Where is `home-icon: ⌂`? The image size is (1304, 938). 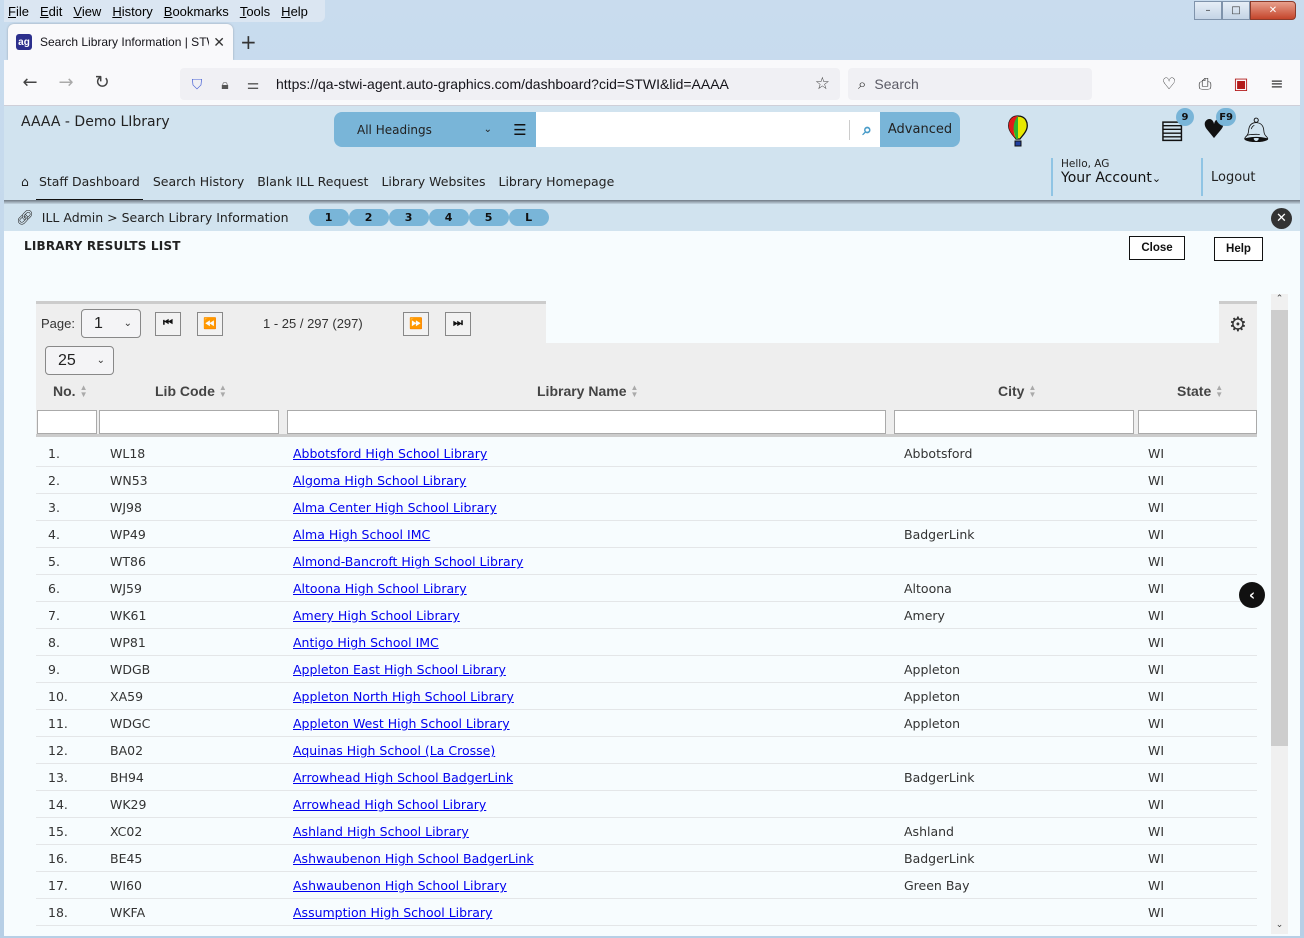
home-icon: ⌂ is located at coordinates (25, 181).